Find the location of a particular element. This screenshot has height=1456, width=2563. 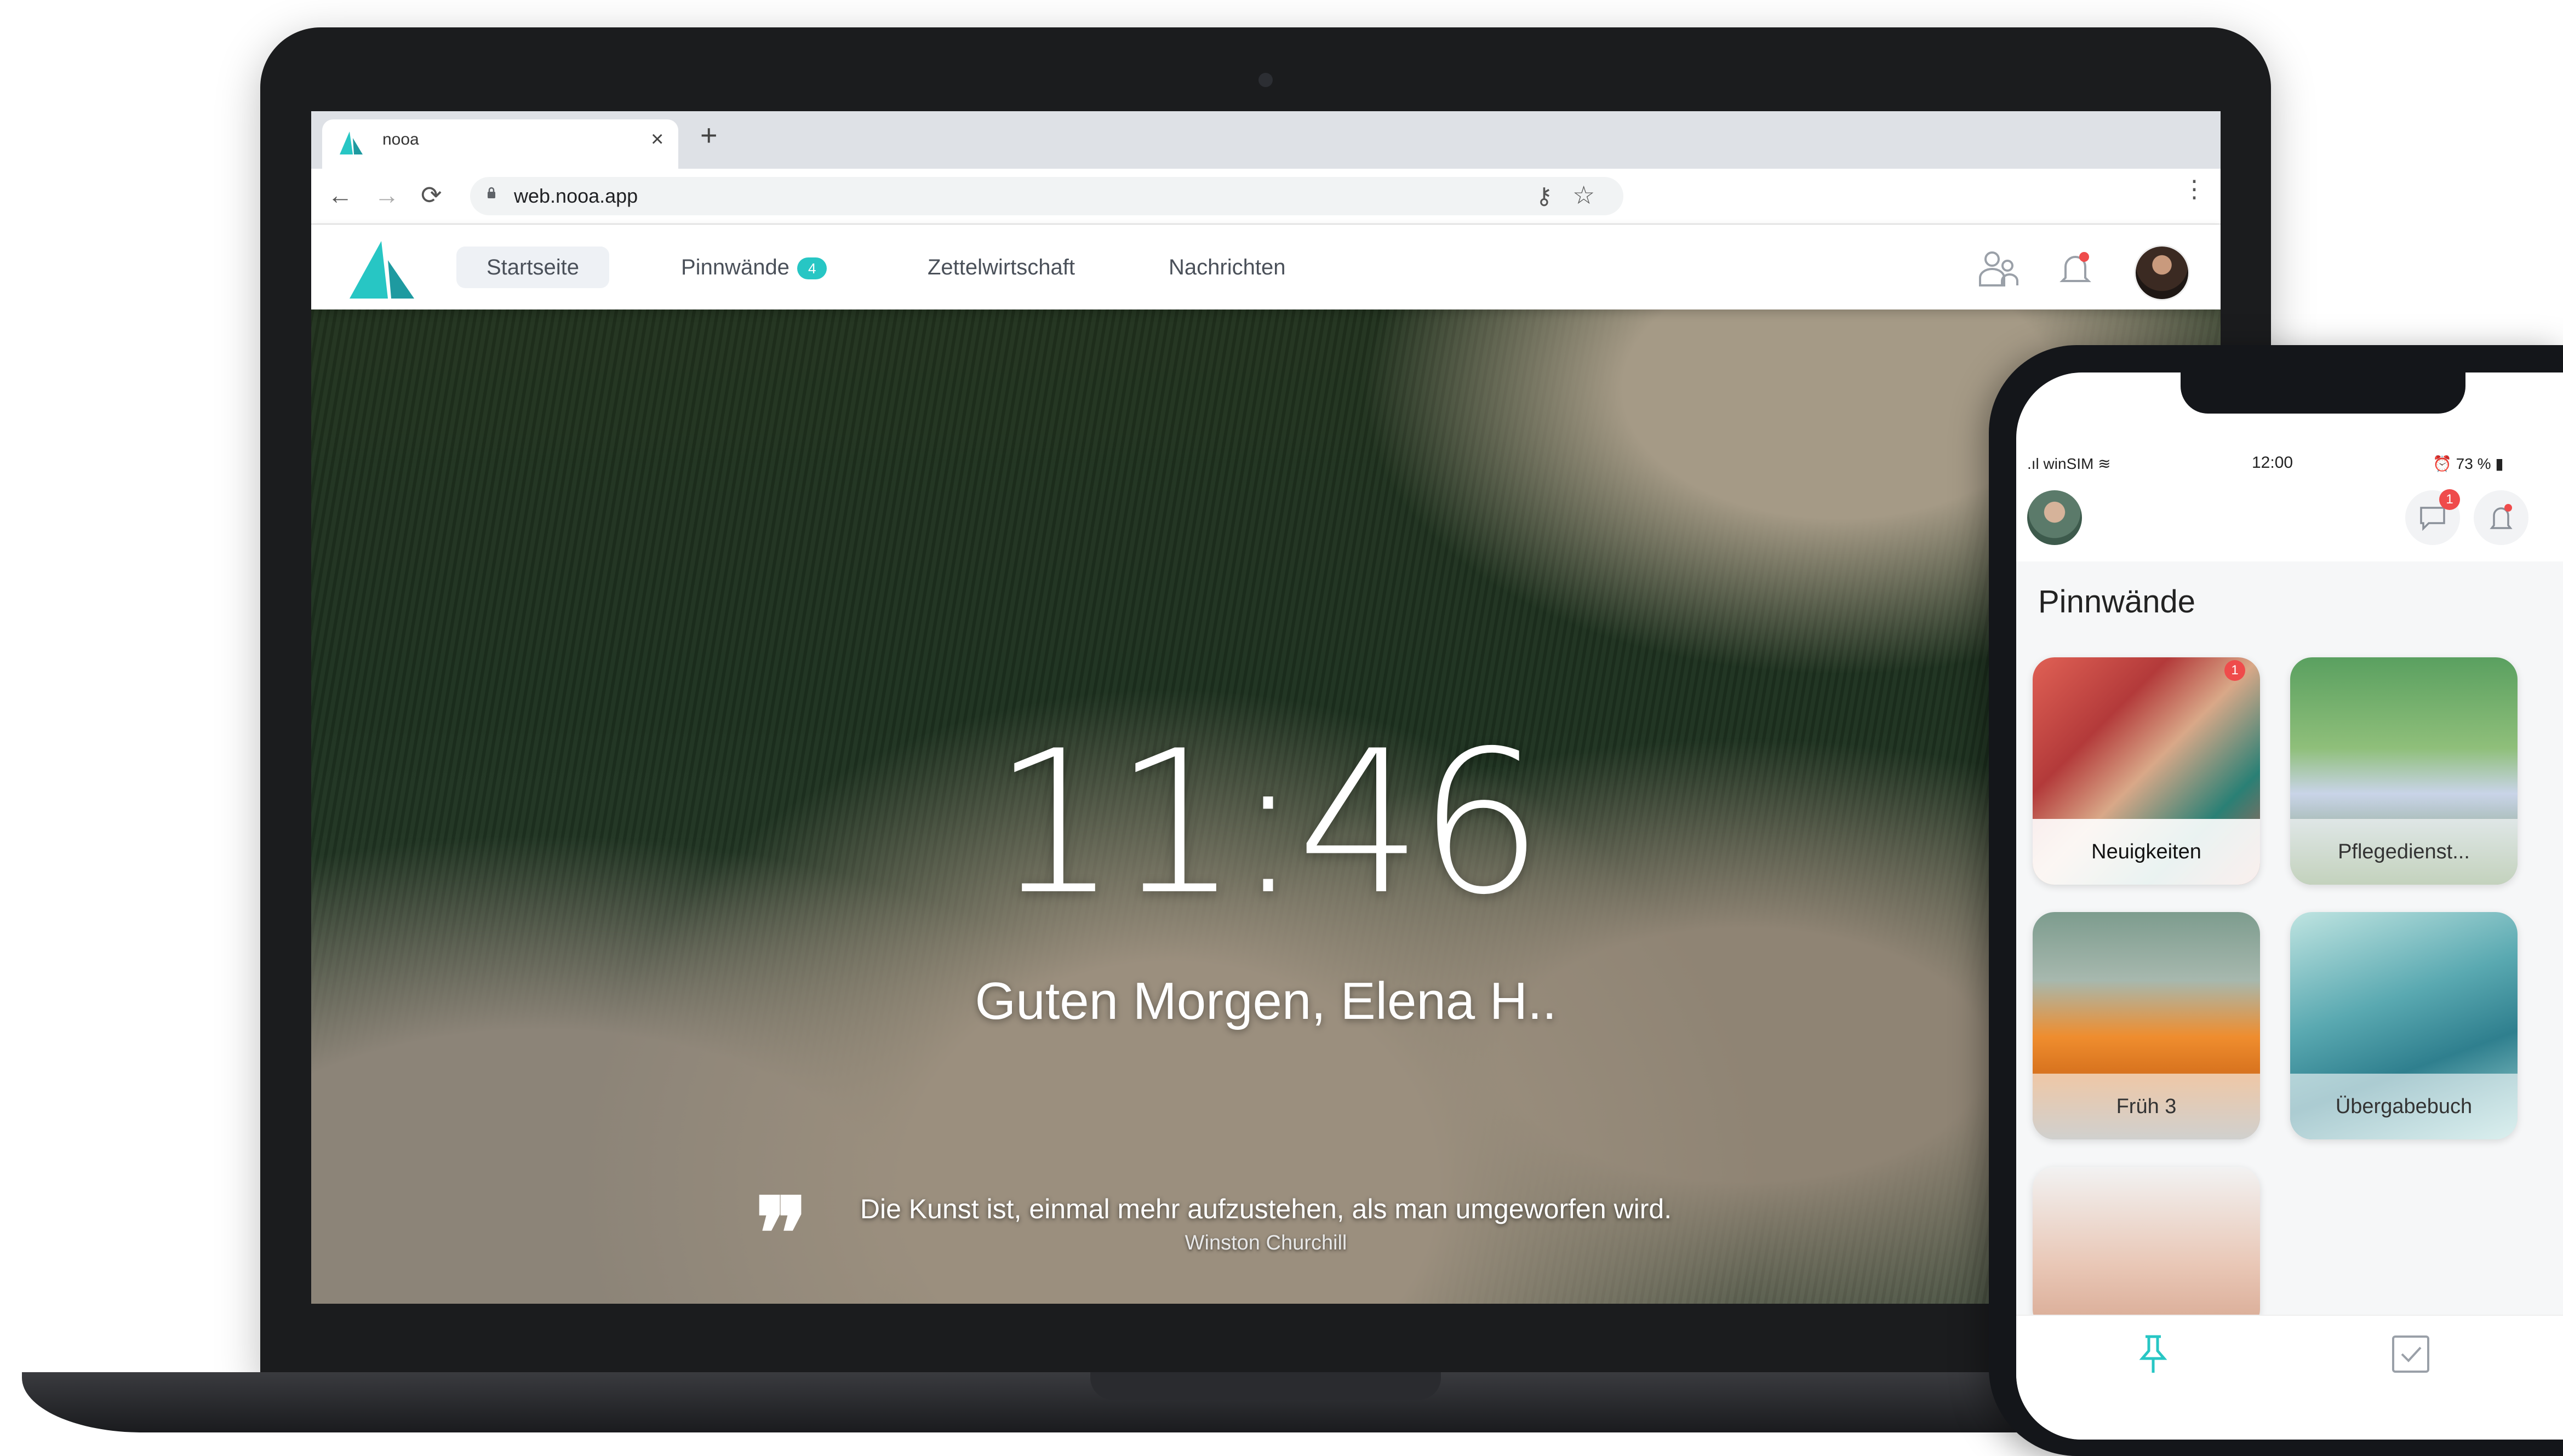

browser-menu-icon: ⋮ is located at coordinates (2194, 189).